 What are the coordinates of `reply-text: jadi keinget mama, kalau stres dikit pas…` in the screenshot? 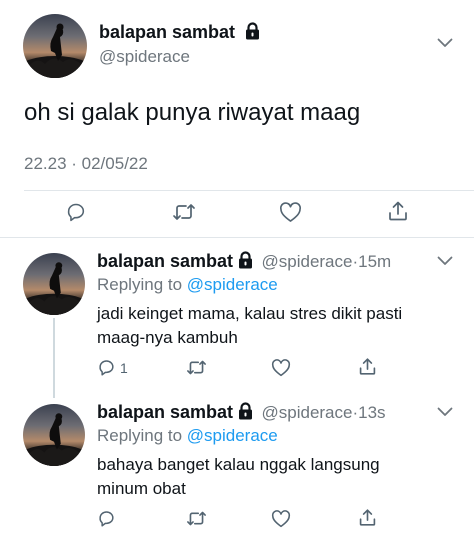 It's located at (250, 325).